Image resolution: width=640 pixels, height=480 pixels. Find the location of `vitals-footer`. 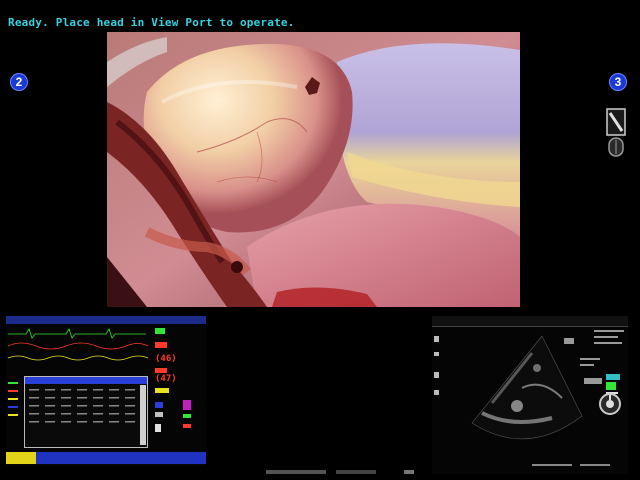

vitals-footer is located at coordinates (106, 458).